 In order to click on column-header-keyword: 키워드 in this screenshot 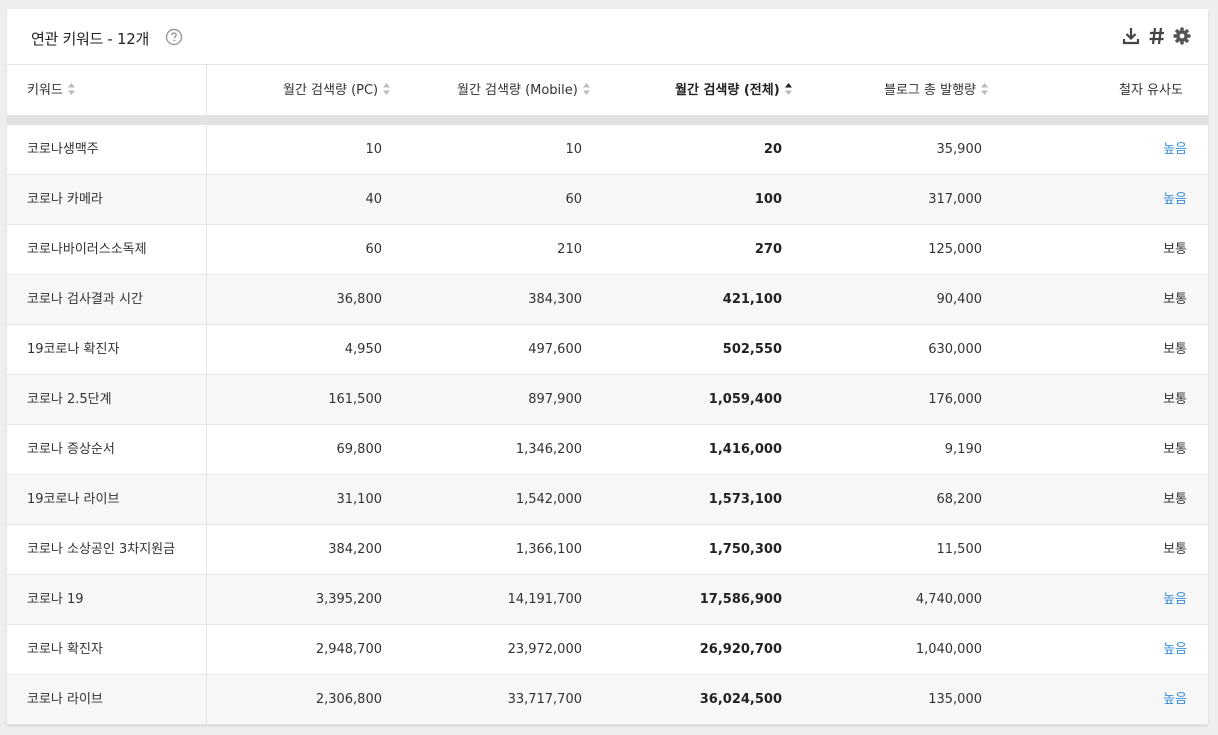, I will do `click(51, 90)`.